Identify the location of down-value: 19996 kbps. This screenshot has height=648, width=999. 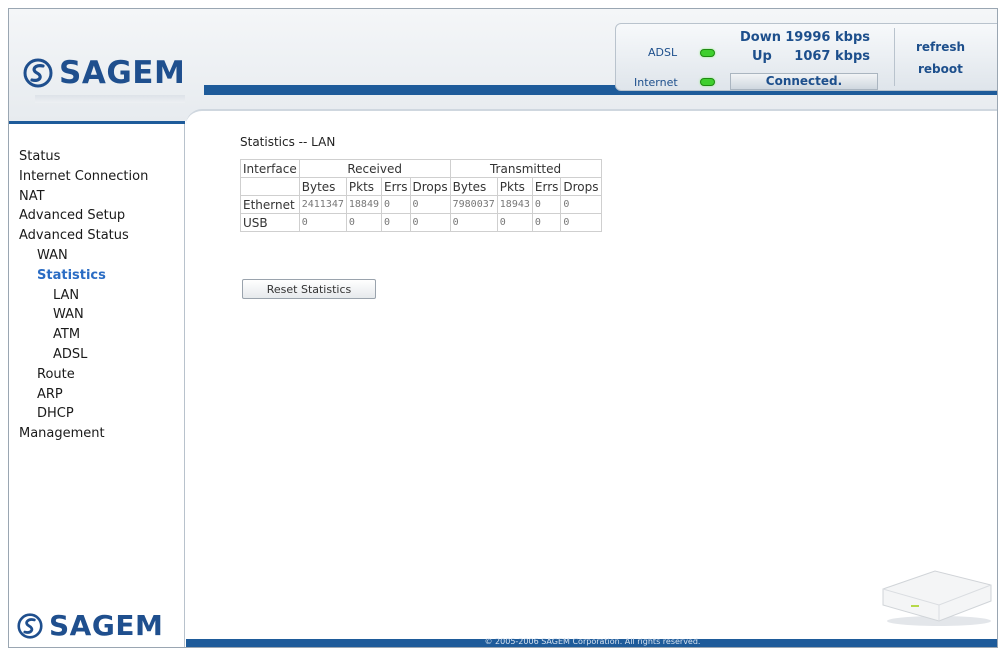
(827, 37).